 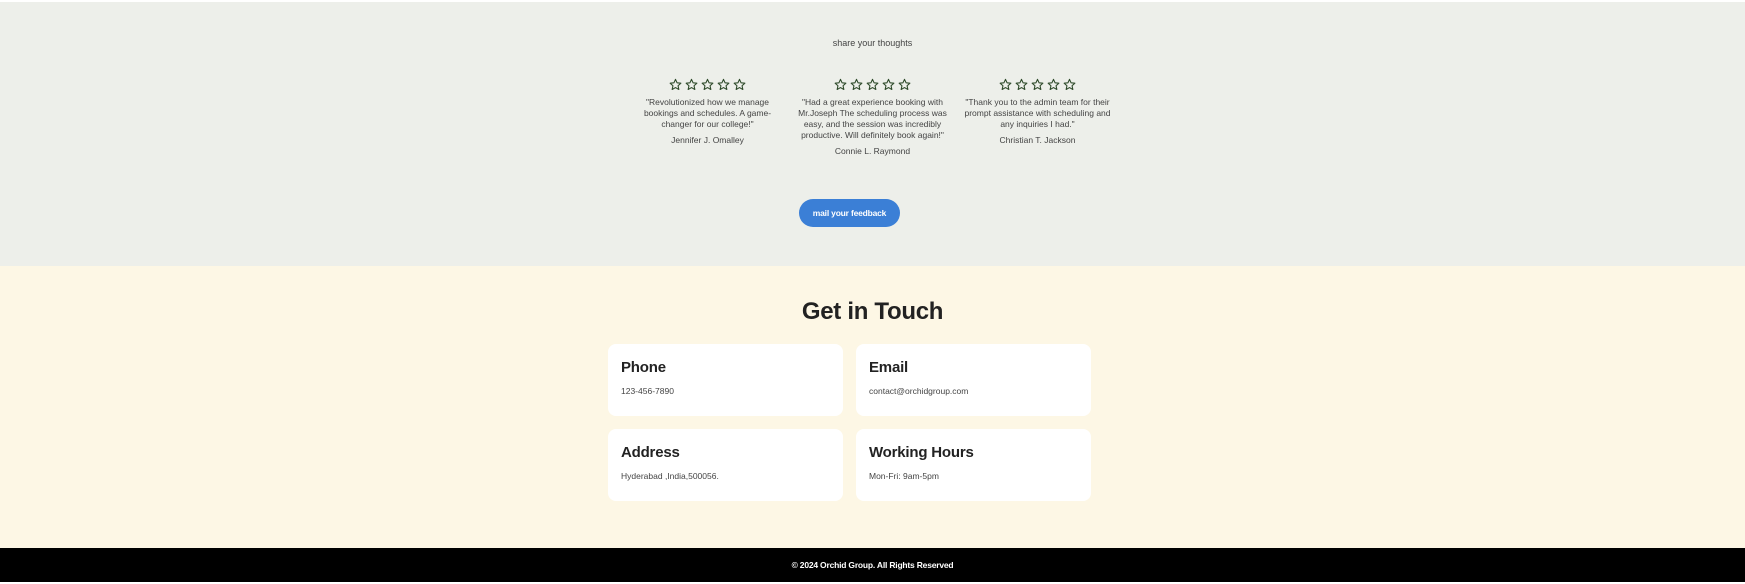 What do you see at coordinates (921, 452) in the screenshot?
I see `contact-card-label: Working Hours` at bounding box center [921, 452].